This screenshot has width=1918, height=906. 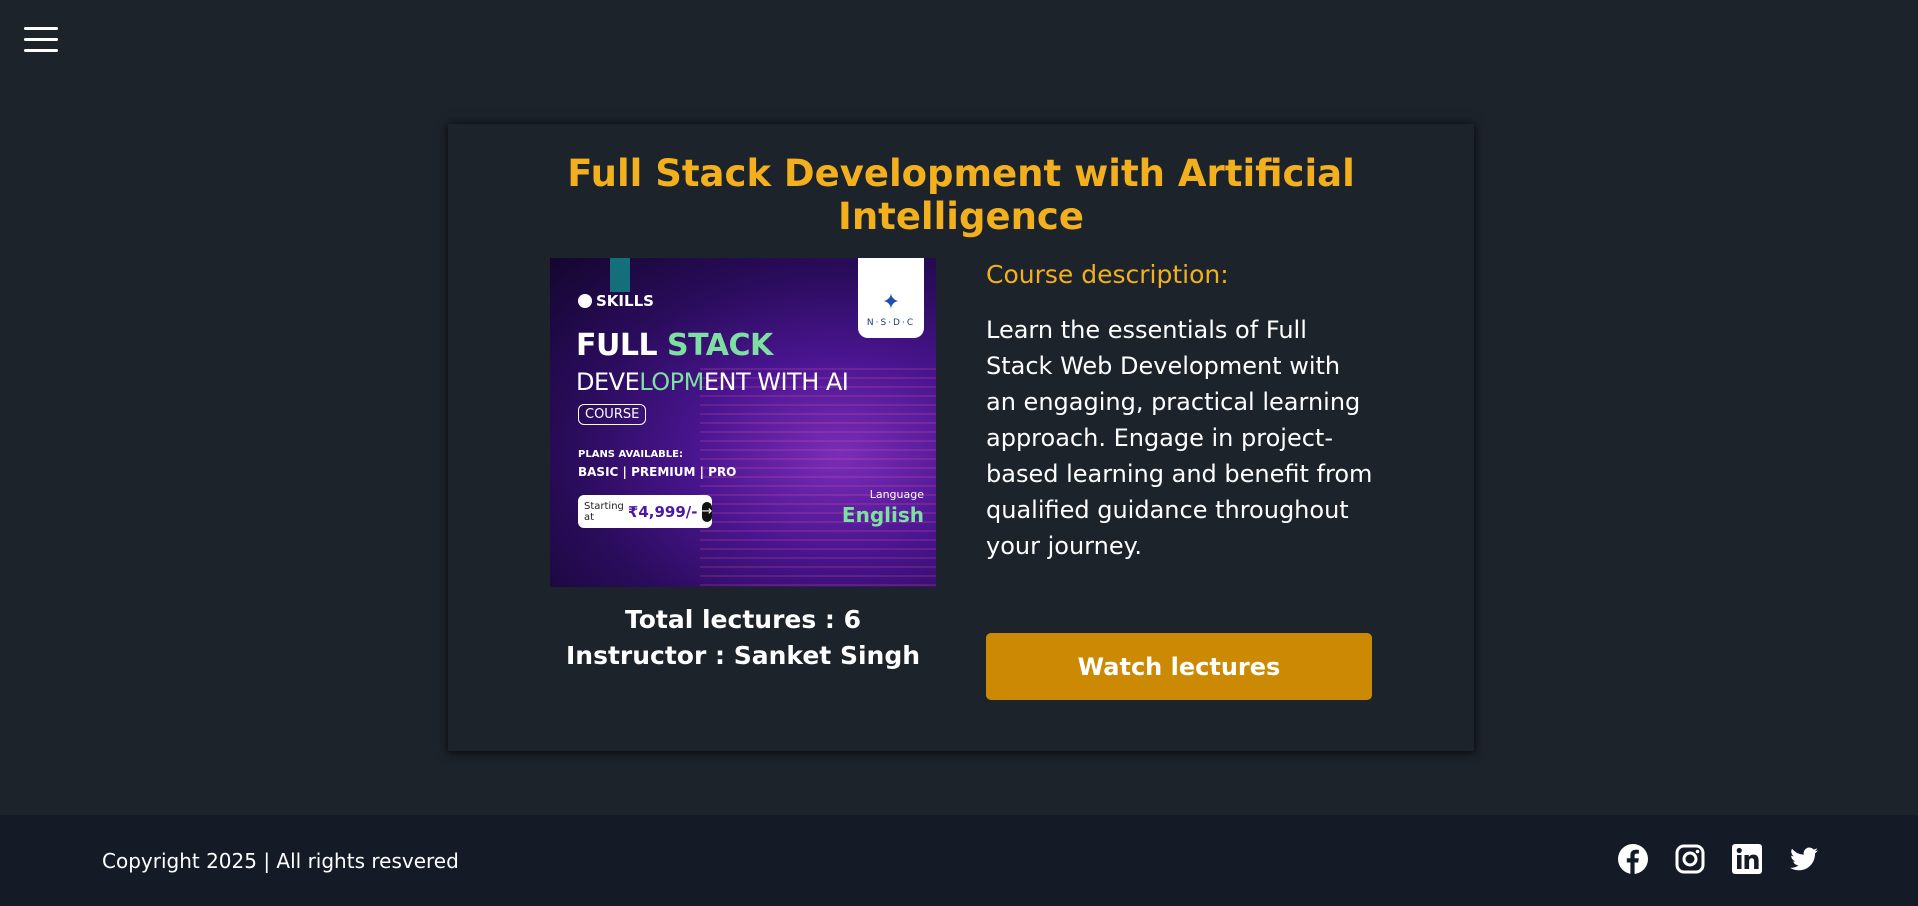 I want to click on thumbnail-language-label: Language, so click(x=896, y=494).